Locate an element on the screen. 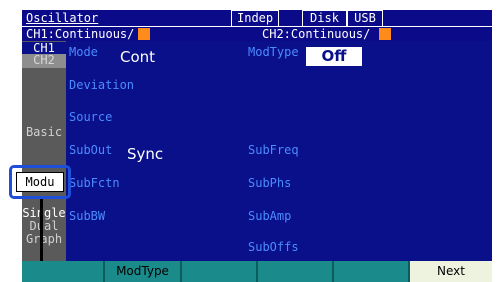 This screenshot has height=282, width=497. left-tab-column: CH1 CH2 Basic Single Dual Graph is located at coordinates (44, 151).